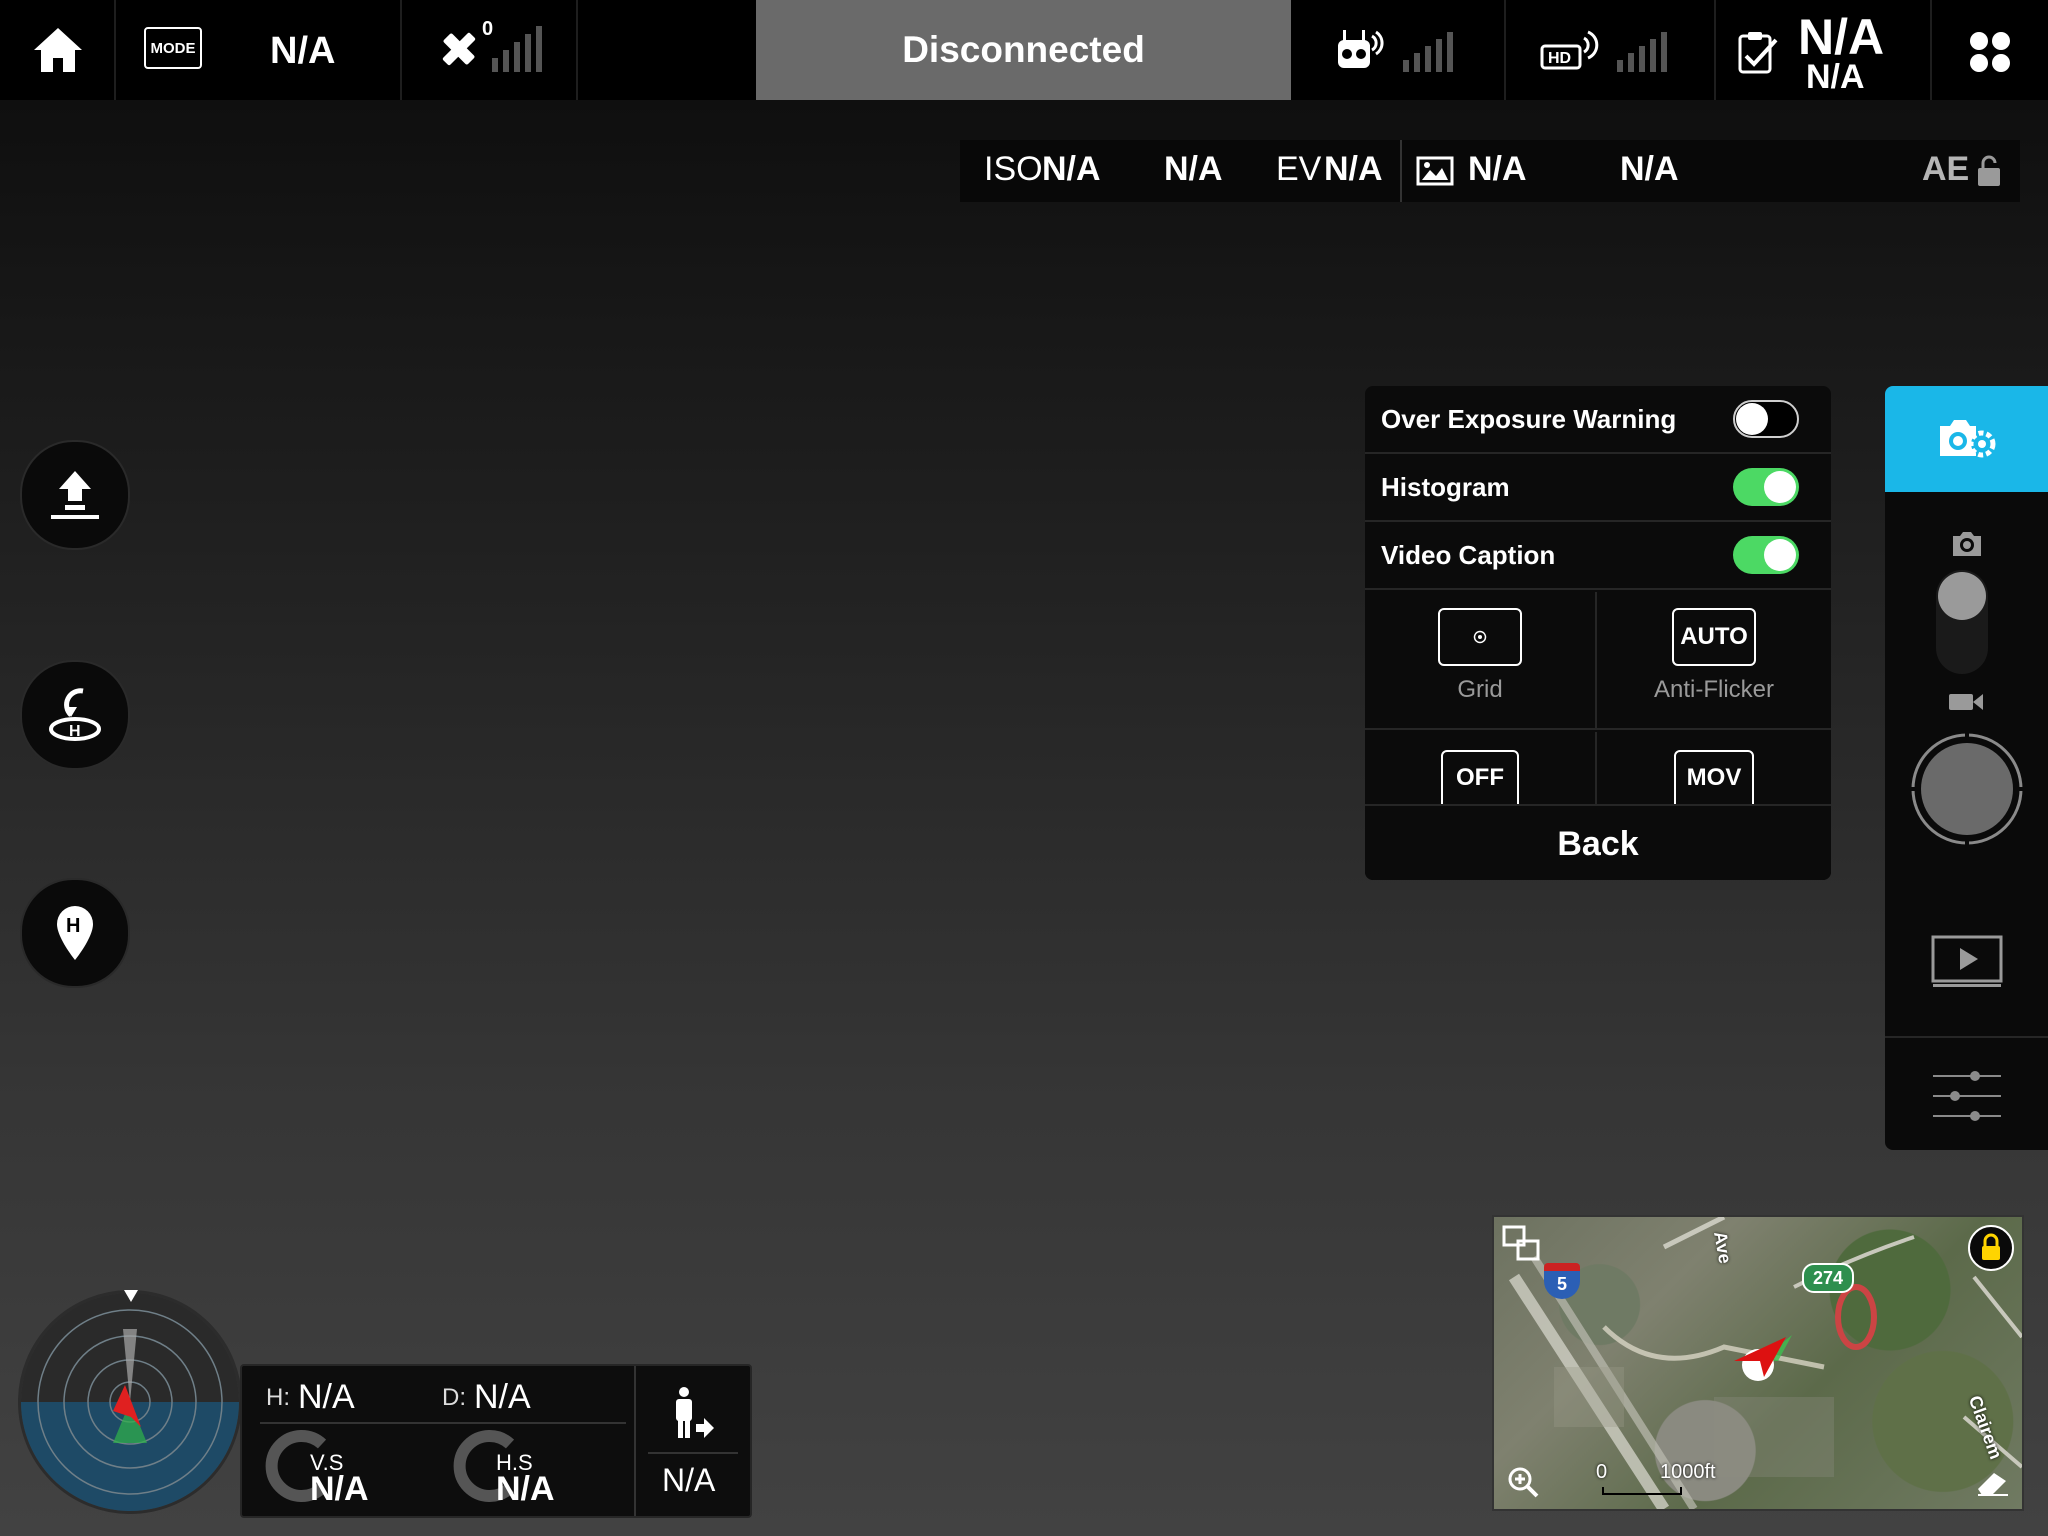  I want to click on connection-status: Disconnected, so click(1023, 50).